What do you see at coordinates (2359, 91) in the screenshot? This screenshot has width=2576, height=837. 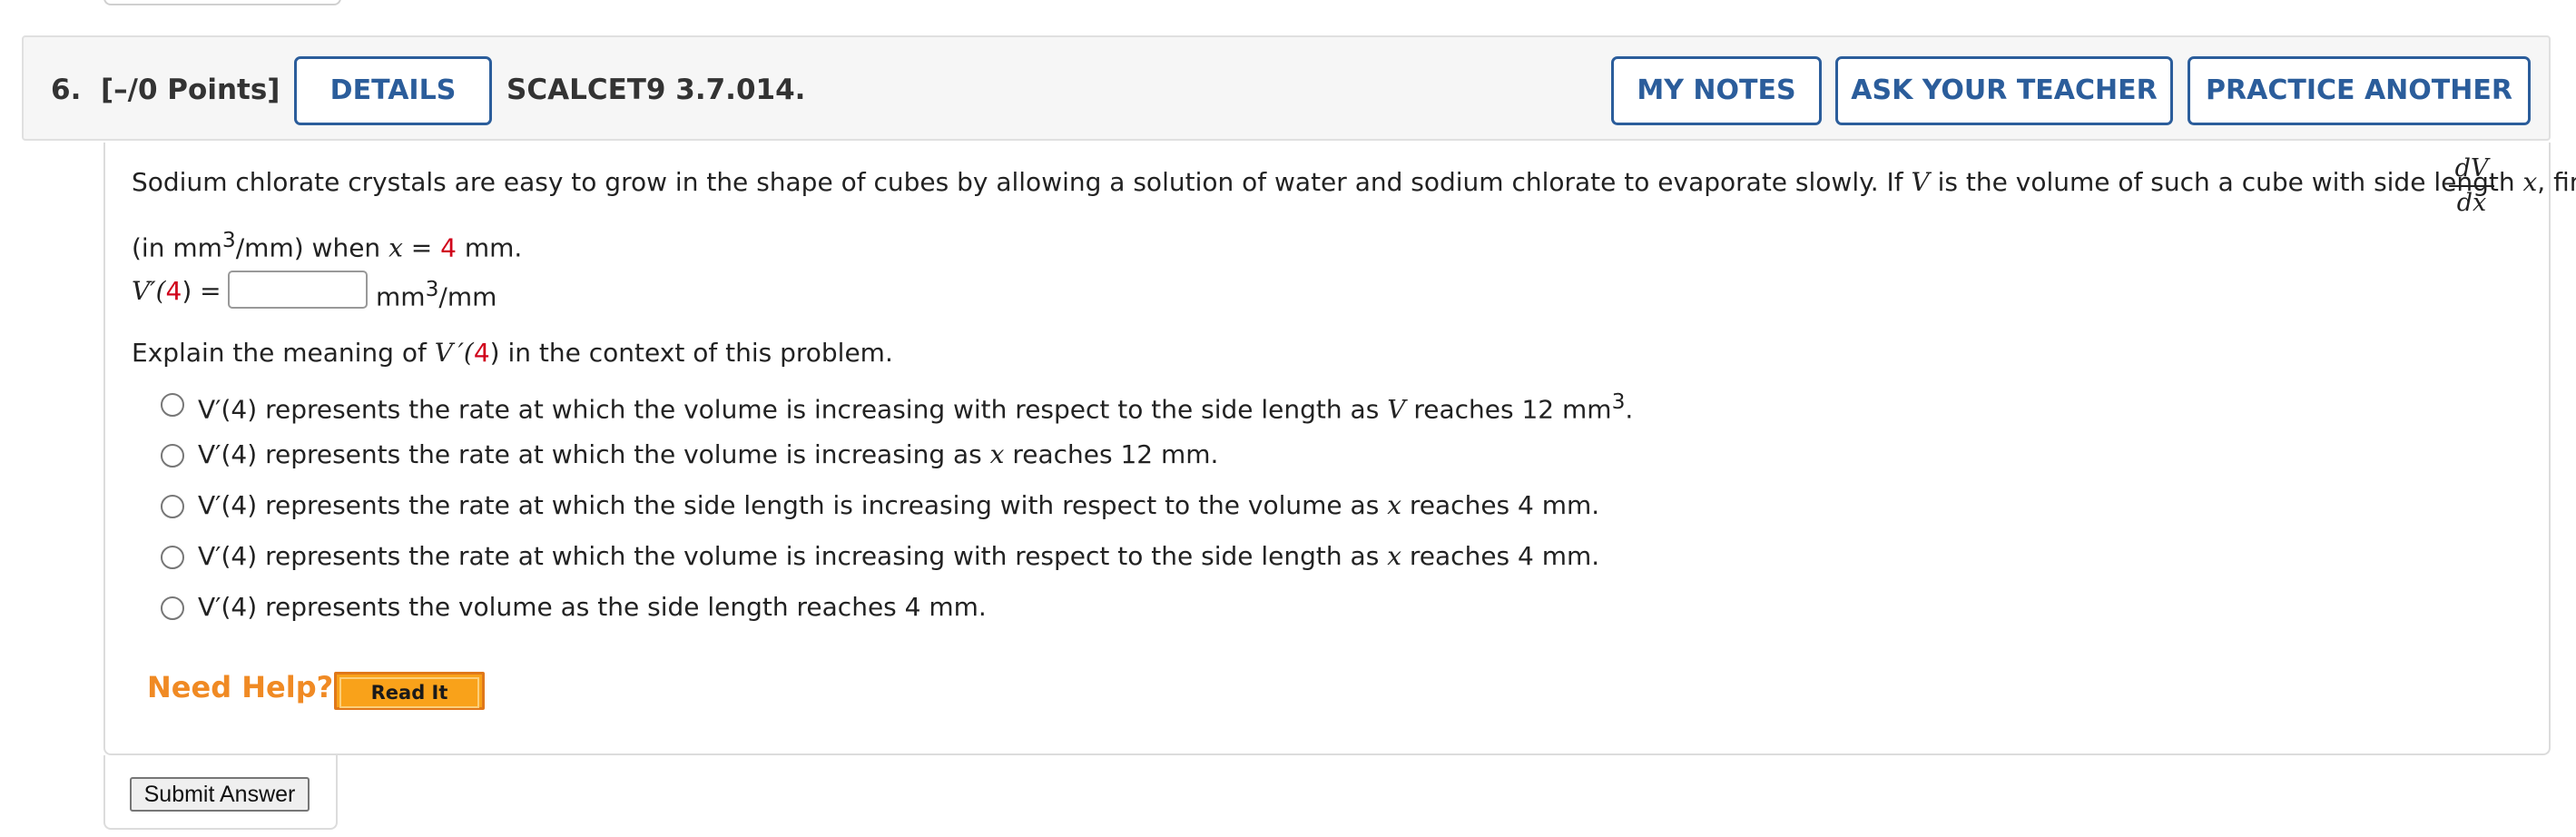 I see `practice-another-button: PRACTICE ANOTHER` at bounding box center [2359, 91].